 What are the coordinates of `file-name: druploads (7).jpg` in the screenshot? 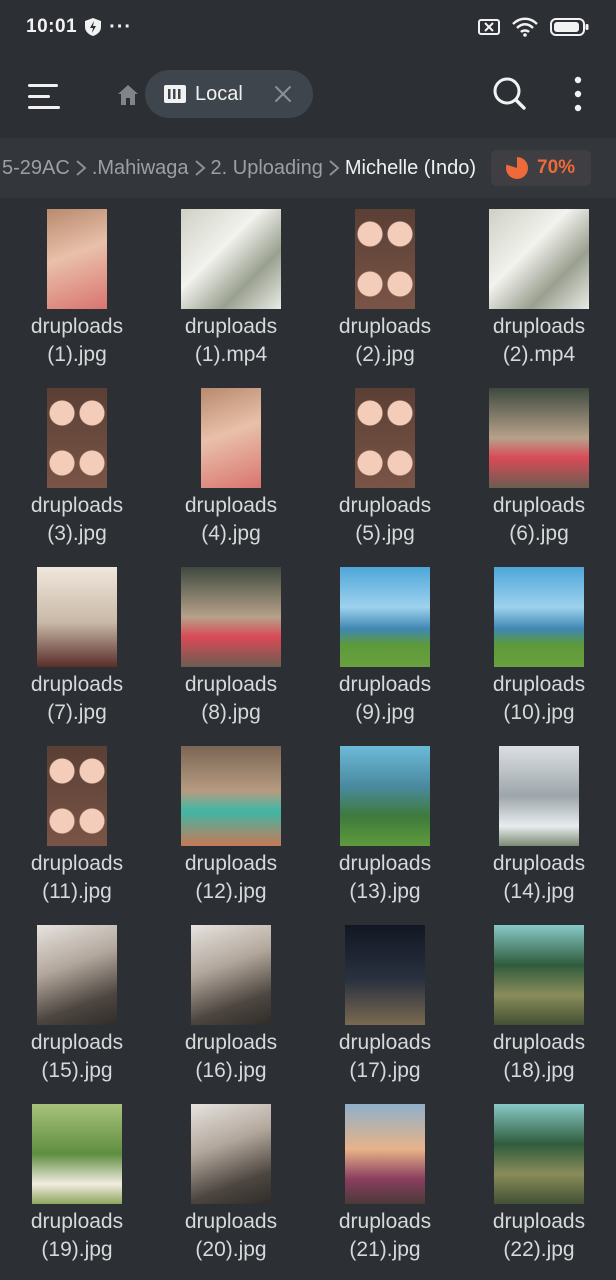 It's located at (77, 699).